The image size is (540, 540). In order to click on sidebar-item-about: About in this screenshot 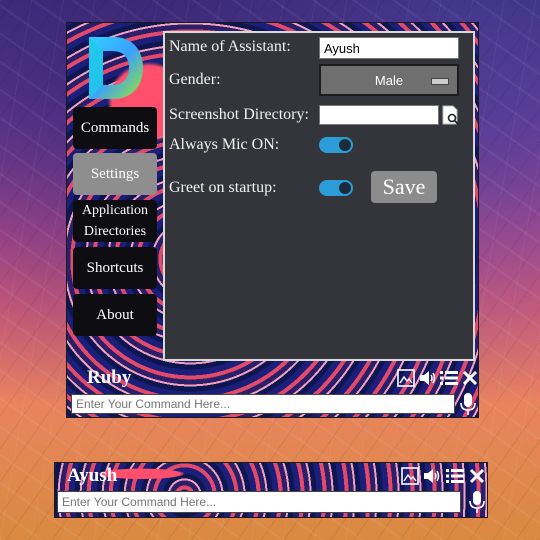, I will do `click(115, 315)`.